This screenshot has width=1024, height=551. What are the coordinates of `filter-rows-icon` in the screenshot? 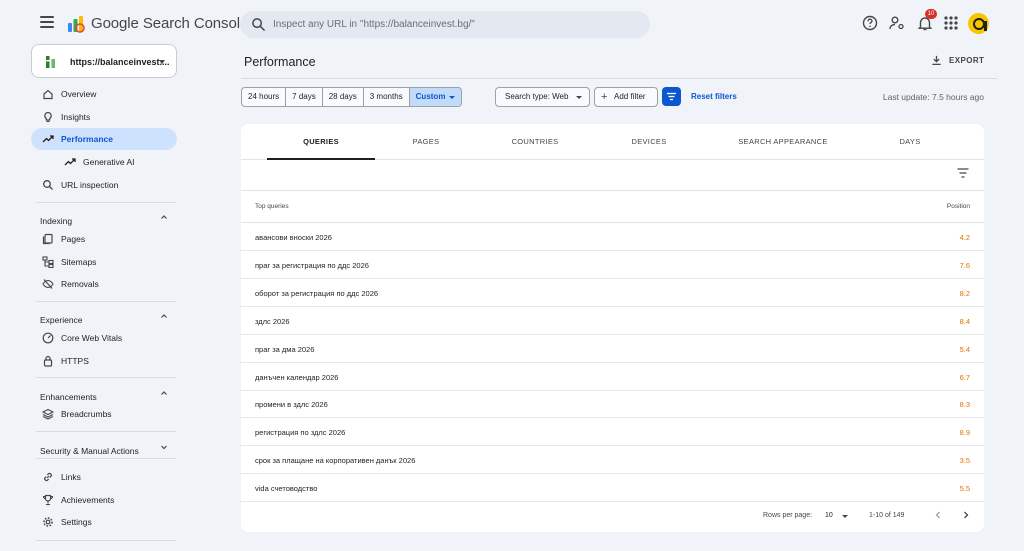 It's located at (963, 173).